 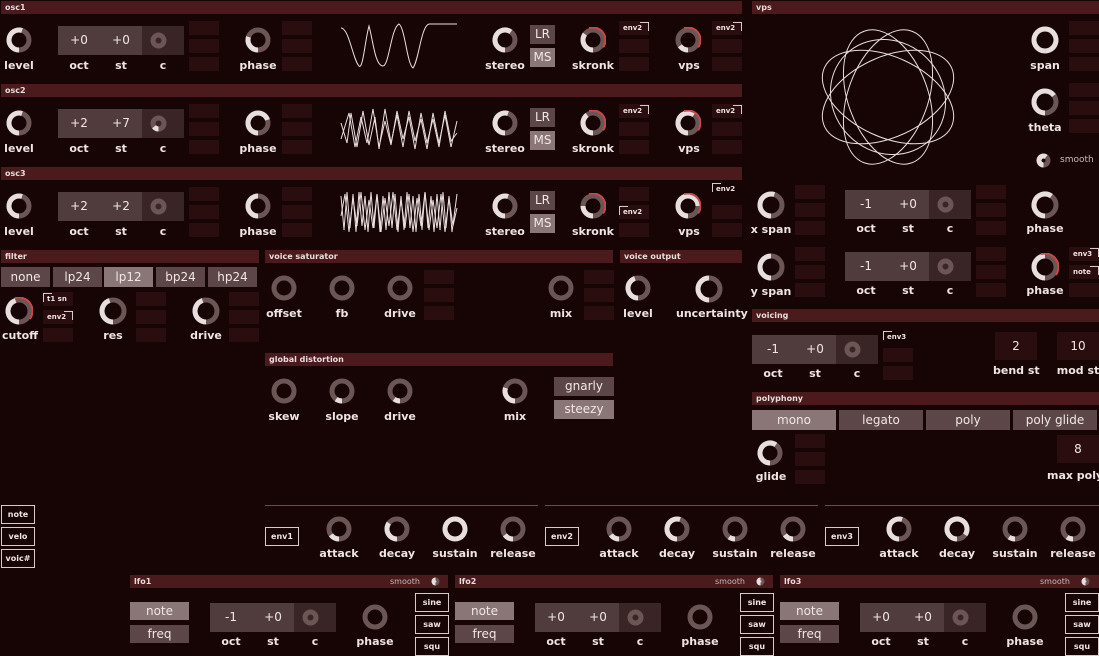 What do you see at coordinates (542, 117) in the screenshot?
I see `osc2-lr-button: LR` at bounding box center [542, 117].